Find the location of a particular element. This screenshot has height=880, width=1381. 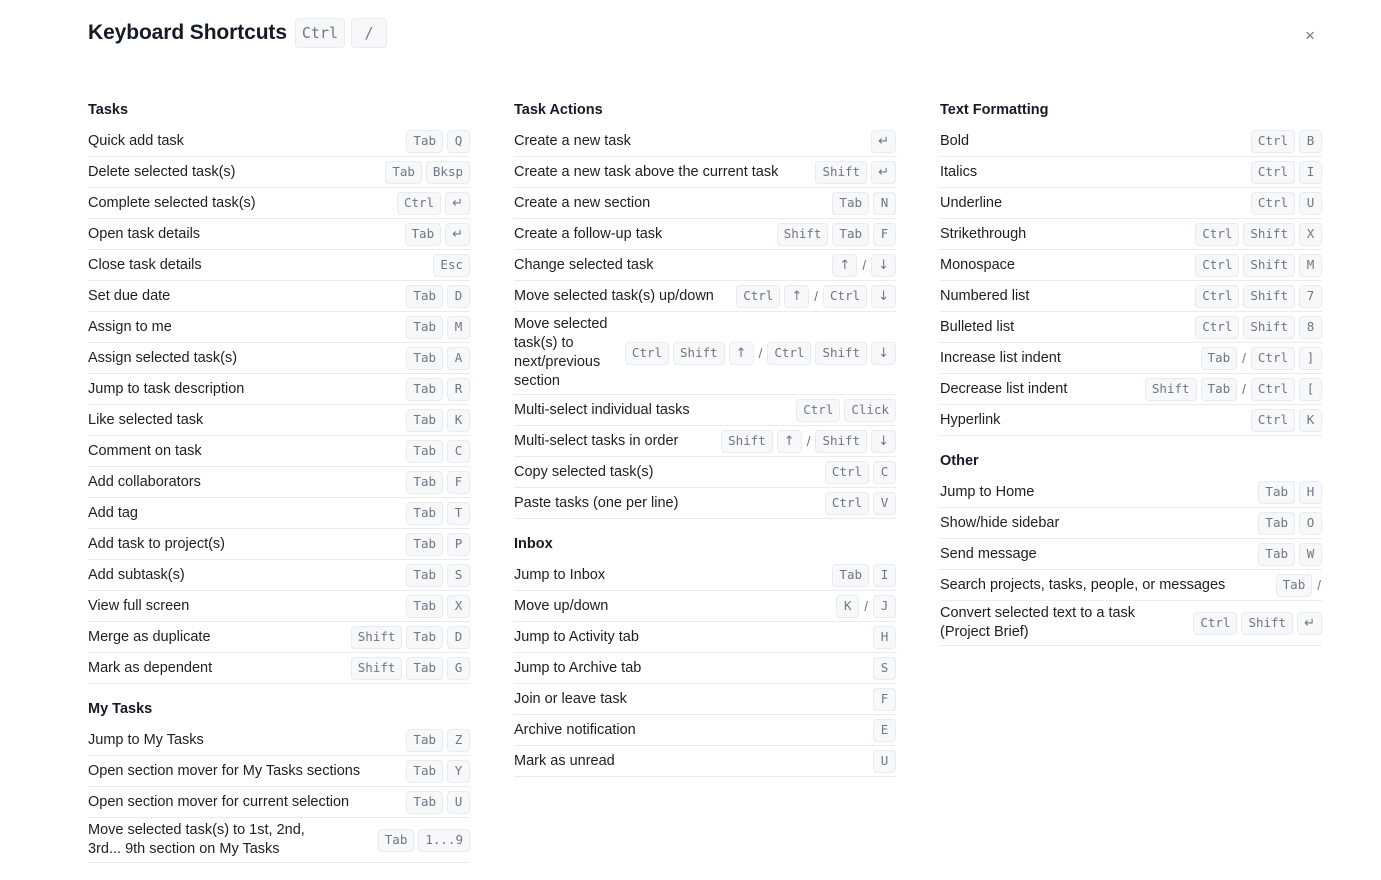

shortcut-keys: H is located at coordinates (884, 637).